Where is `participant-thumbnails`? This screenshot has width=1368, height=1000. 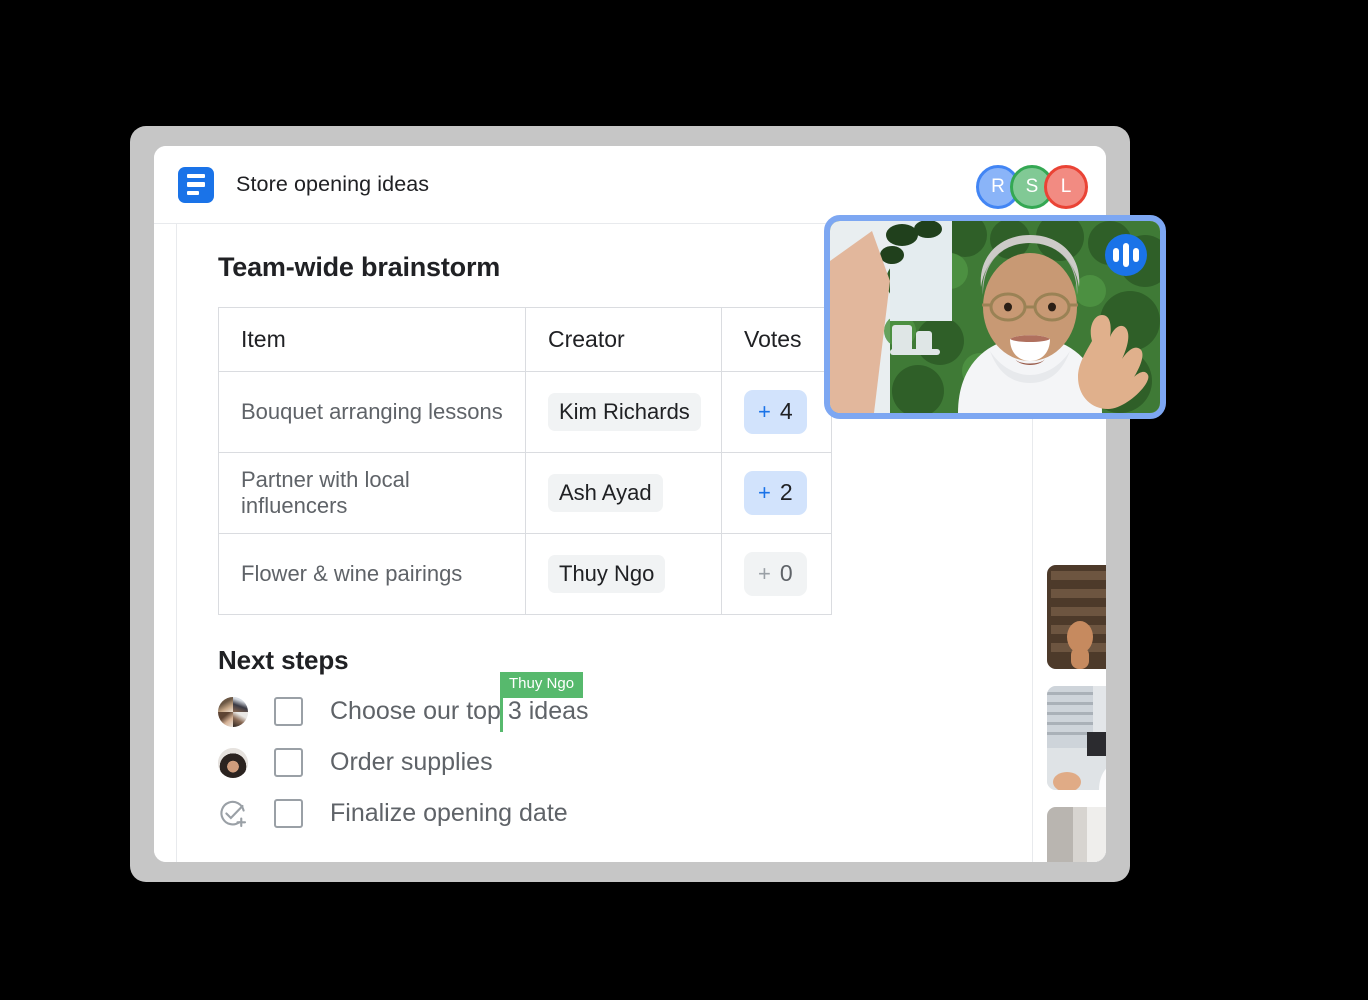 participant-thumbnails is located at coordinates (1076, 713).